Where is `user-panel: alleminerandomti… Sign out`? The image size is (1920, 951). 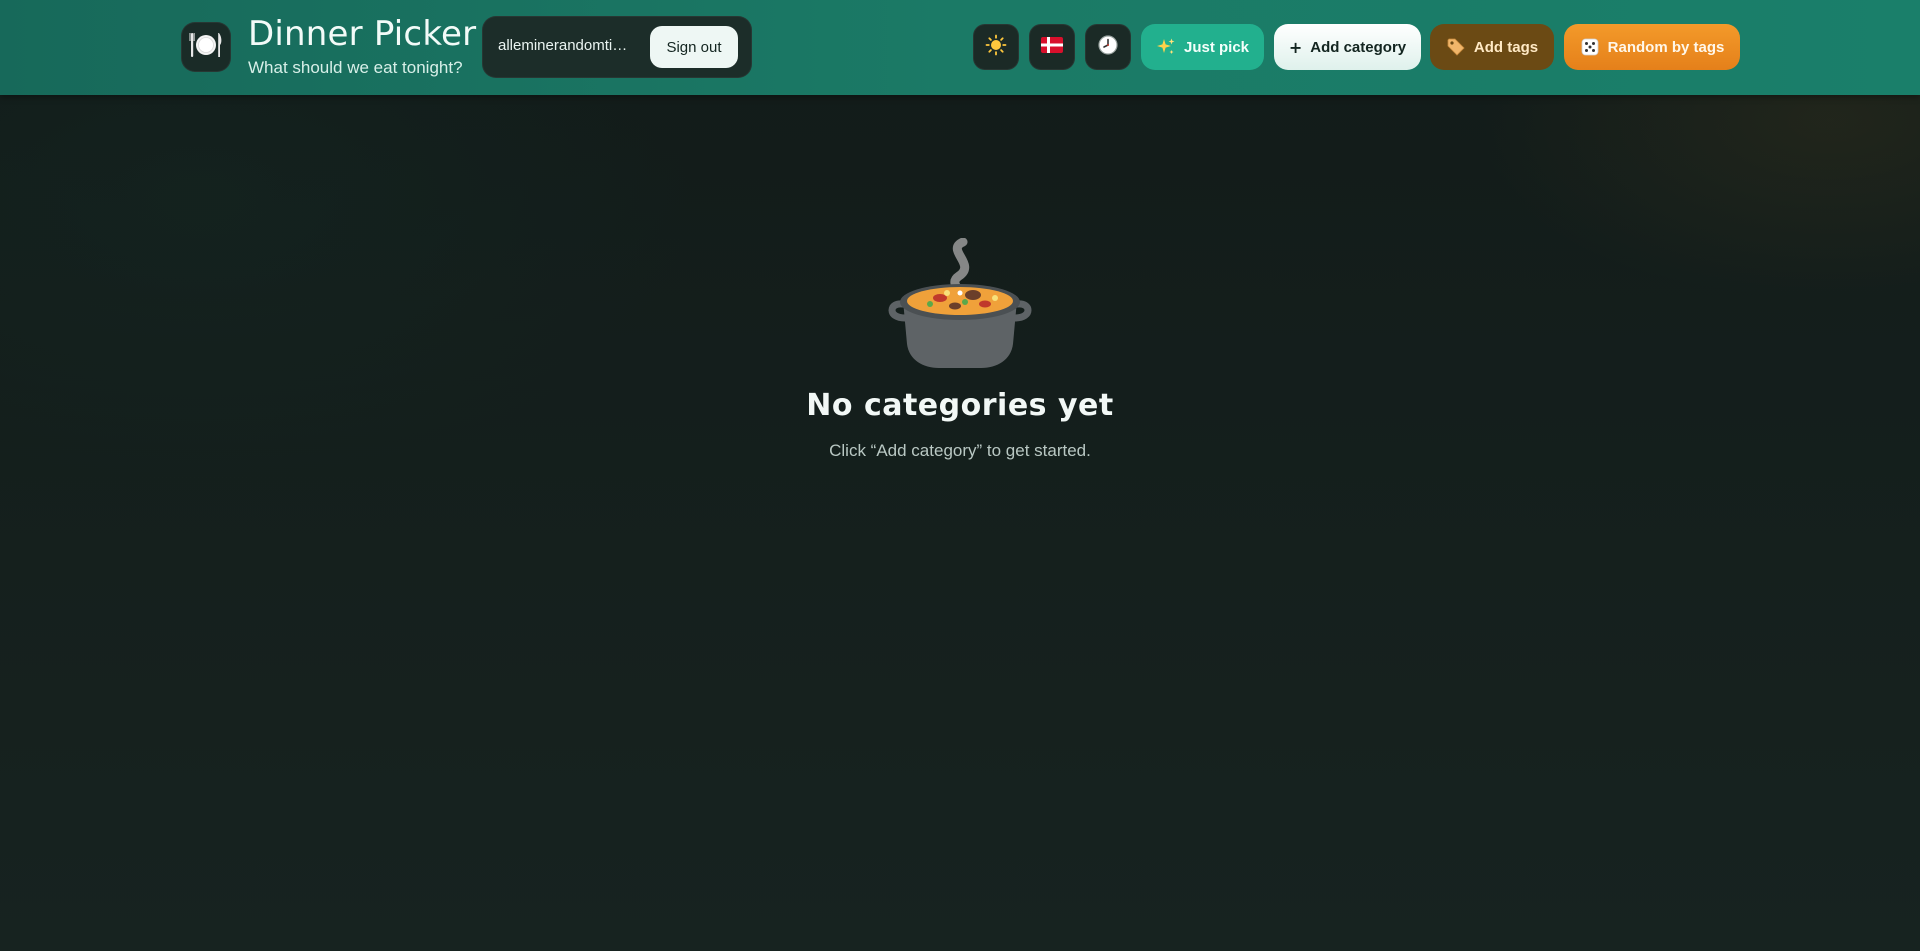 user-panel: alleminerandomti… Sign out is located at coordinates (617, 47).